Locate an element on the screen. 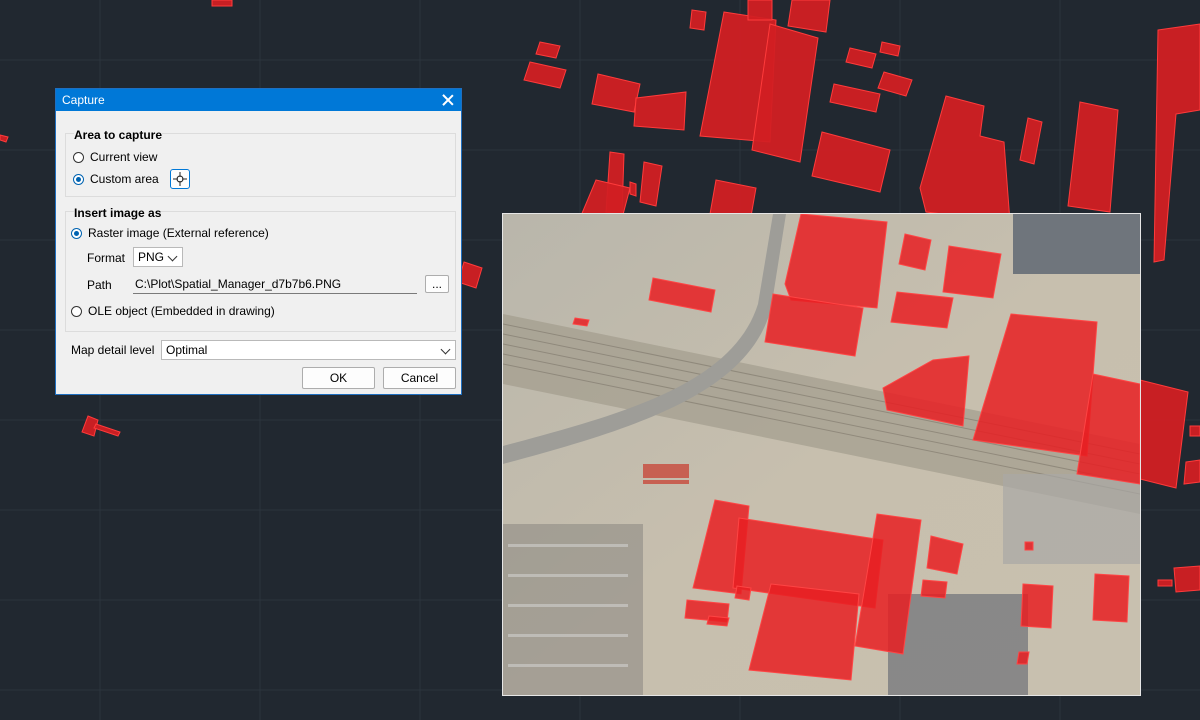 The image size is (1200, 720). custom-area-option: Custom area is located at coordinates (131, 179).